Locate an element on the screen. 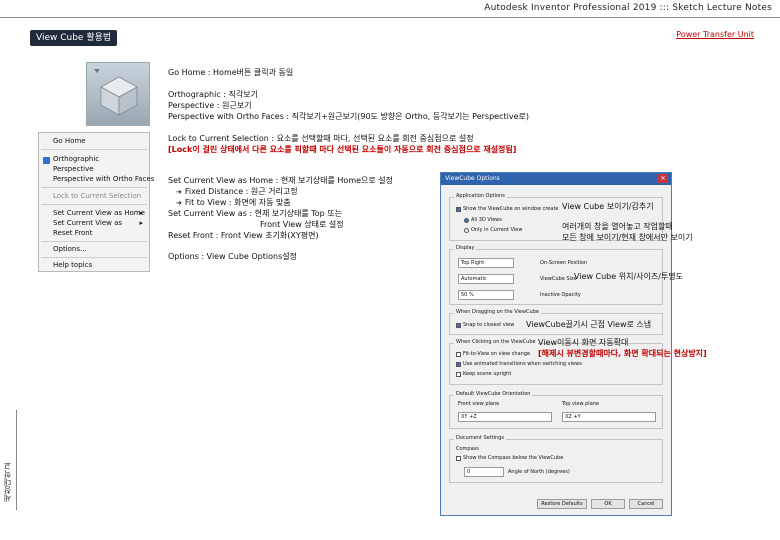 This screenshot has width=780, height=540. desc-perspective: Perspective : 원근보기 is located at coordinates (210, 105).